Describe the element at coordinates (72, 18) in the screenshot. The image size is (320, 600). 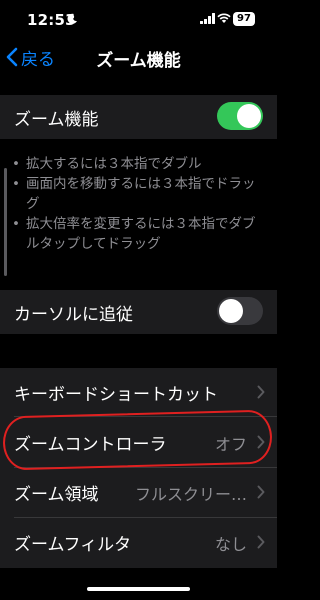
I see `moon-icon` at that location.